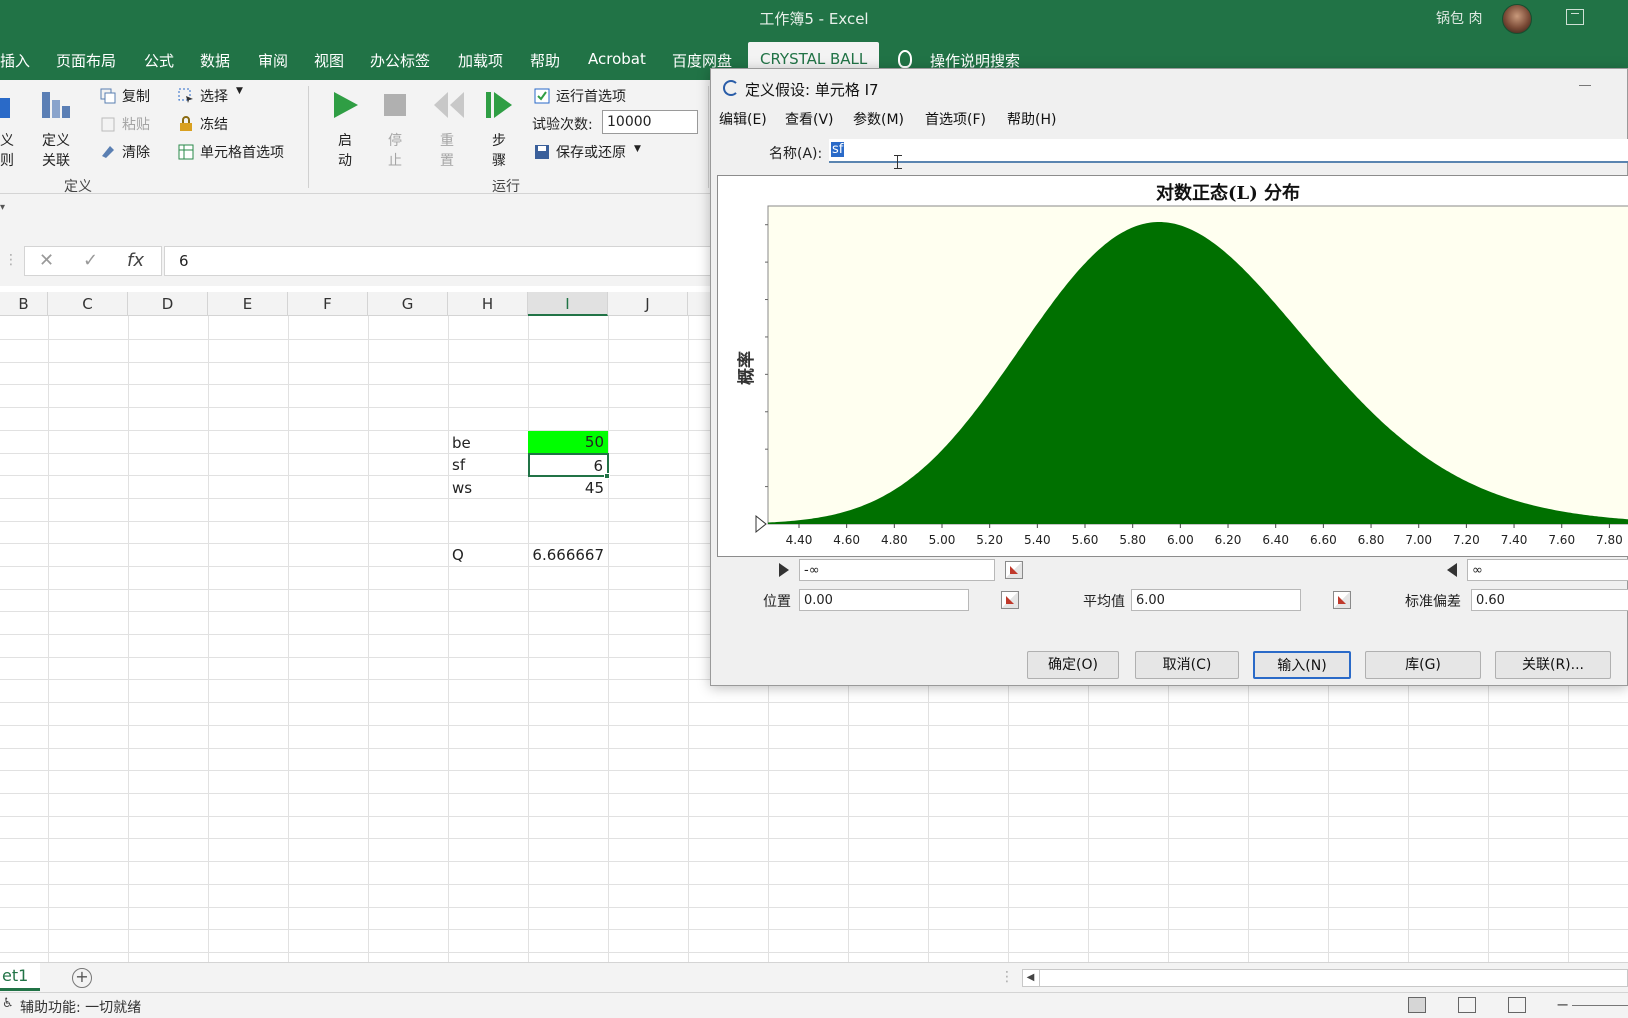  Describe the element at coordinates (884, 600) in the screenshot. I see `location-input: 0.00` at that location.